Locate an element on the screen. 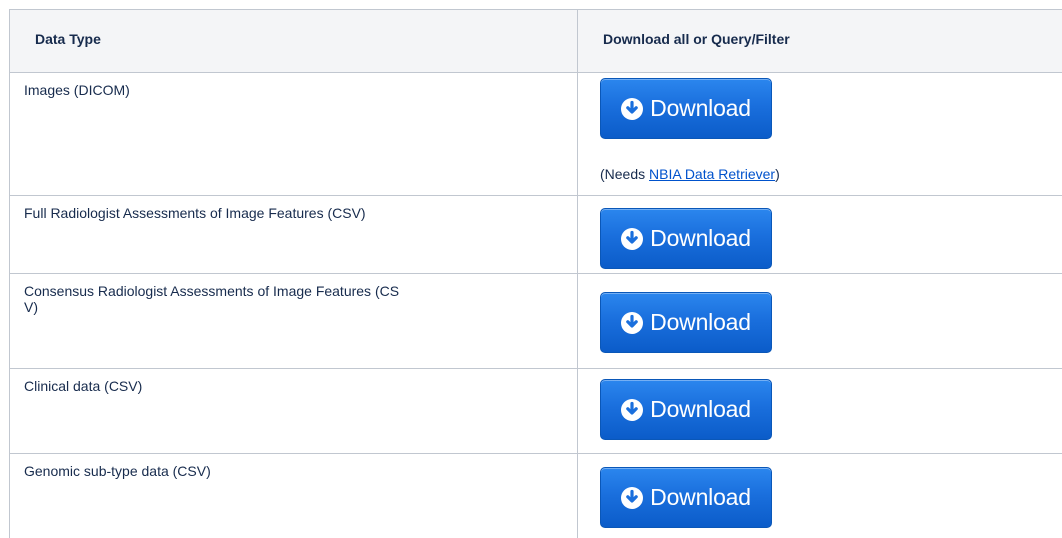 Image resolution: width=1062 pixels, height=538 pixels. header-download: Download all or Query/Filter is located at coordinates (696, 39).